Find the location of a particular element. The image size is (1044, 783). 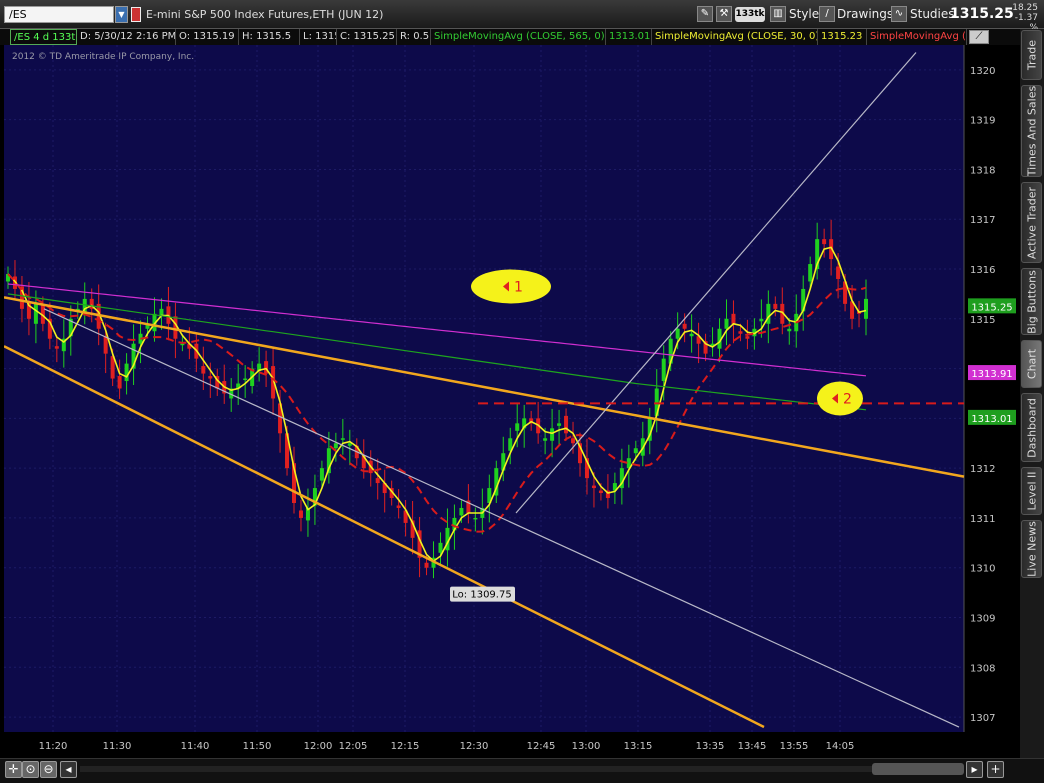

x-tick-label: 13:35 is located at coordinates (710, 746).